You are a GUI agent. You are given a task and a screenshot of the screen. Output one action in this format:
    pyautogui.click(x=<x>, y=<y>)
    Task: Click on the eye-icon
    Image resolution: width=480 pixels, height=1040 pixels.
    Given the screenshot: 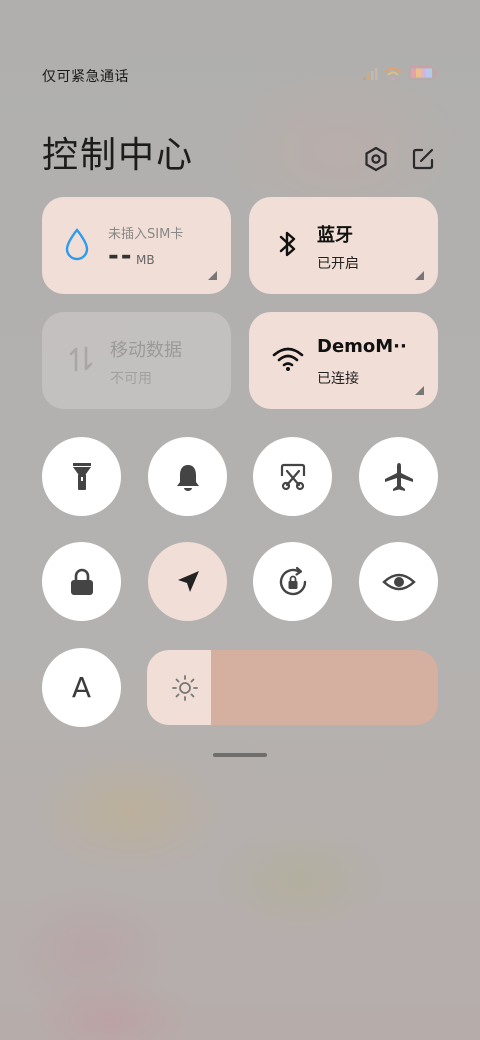 What is the action you would take?
    pyautogui.click(x=398, y=581)
    